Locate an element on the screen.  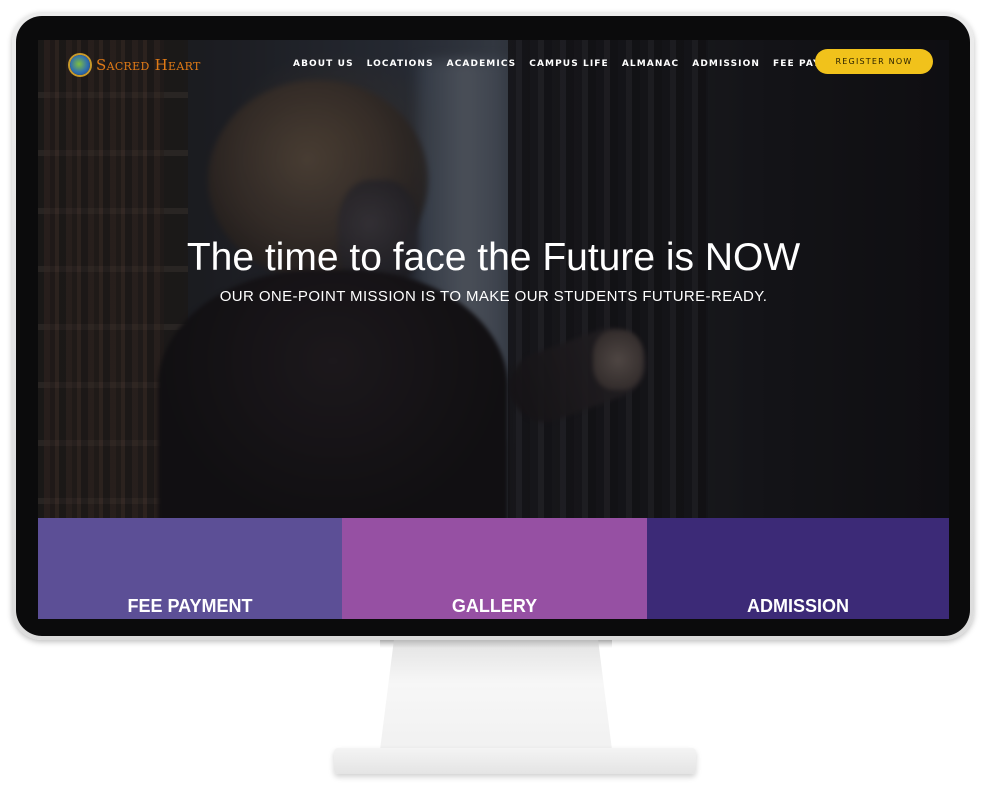
tile-label: GALLERY is located at coordinates (494, 606).